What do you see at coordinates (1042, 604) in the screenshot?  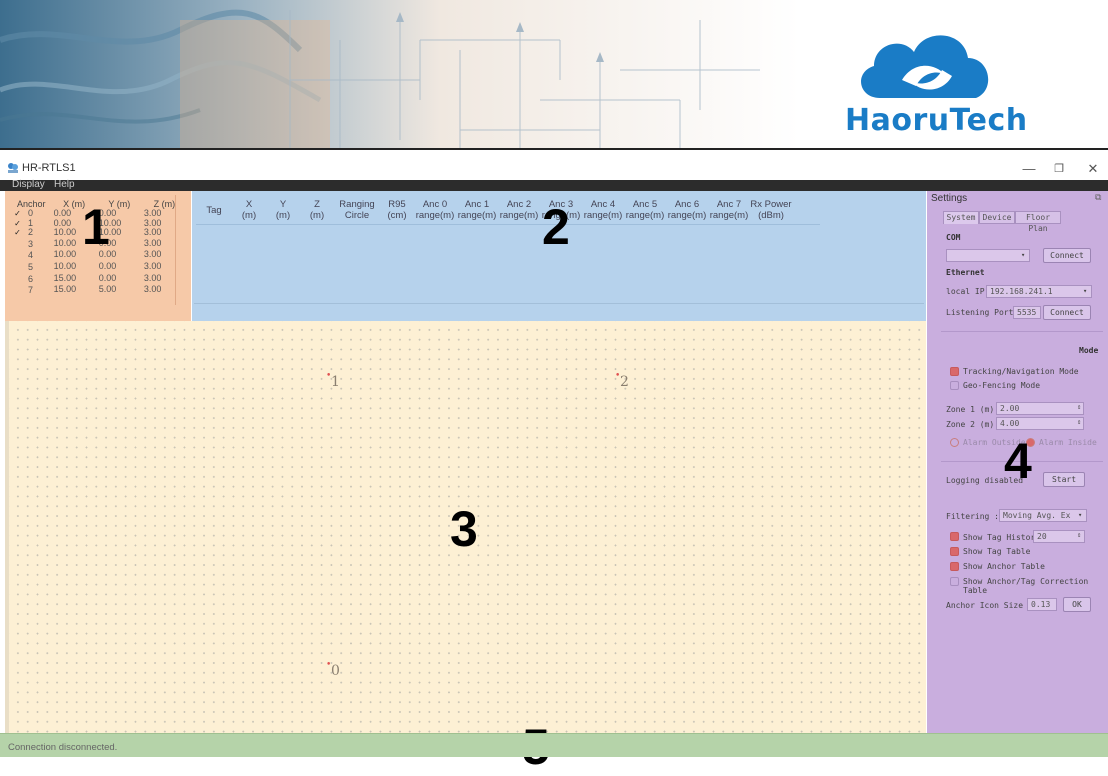 I see `anchor-icon-size-field: 0.13` at bounding box center [1042, 604].